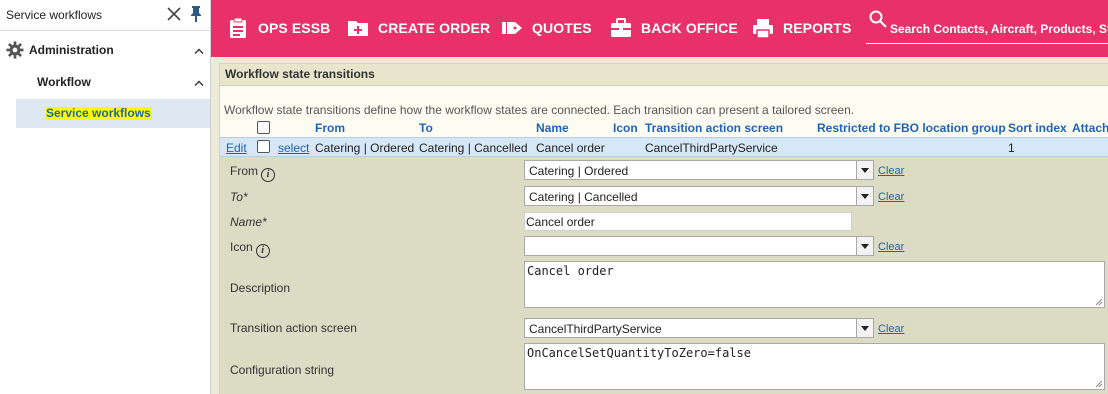 The height and width of the screenshot is (394, 1108). Describe the element at coordinates (434, 28) in the screenshot. I see `nav-label: CREATE ORDER` at that location.